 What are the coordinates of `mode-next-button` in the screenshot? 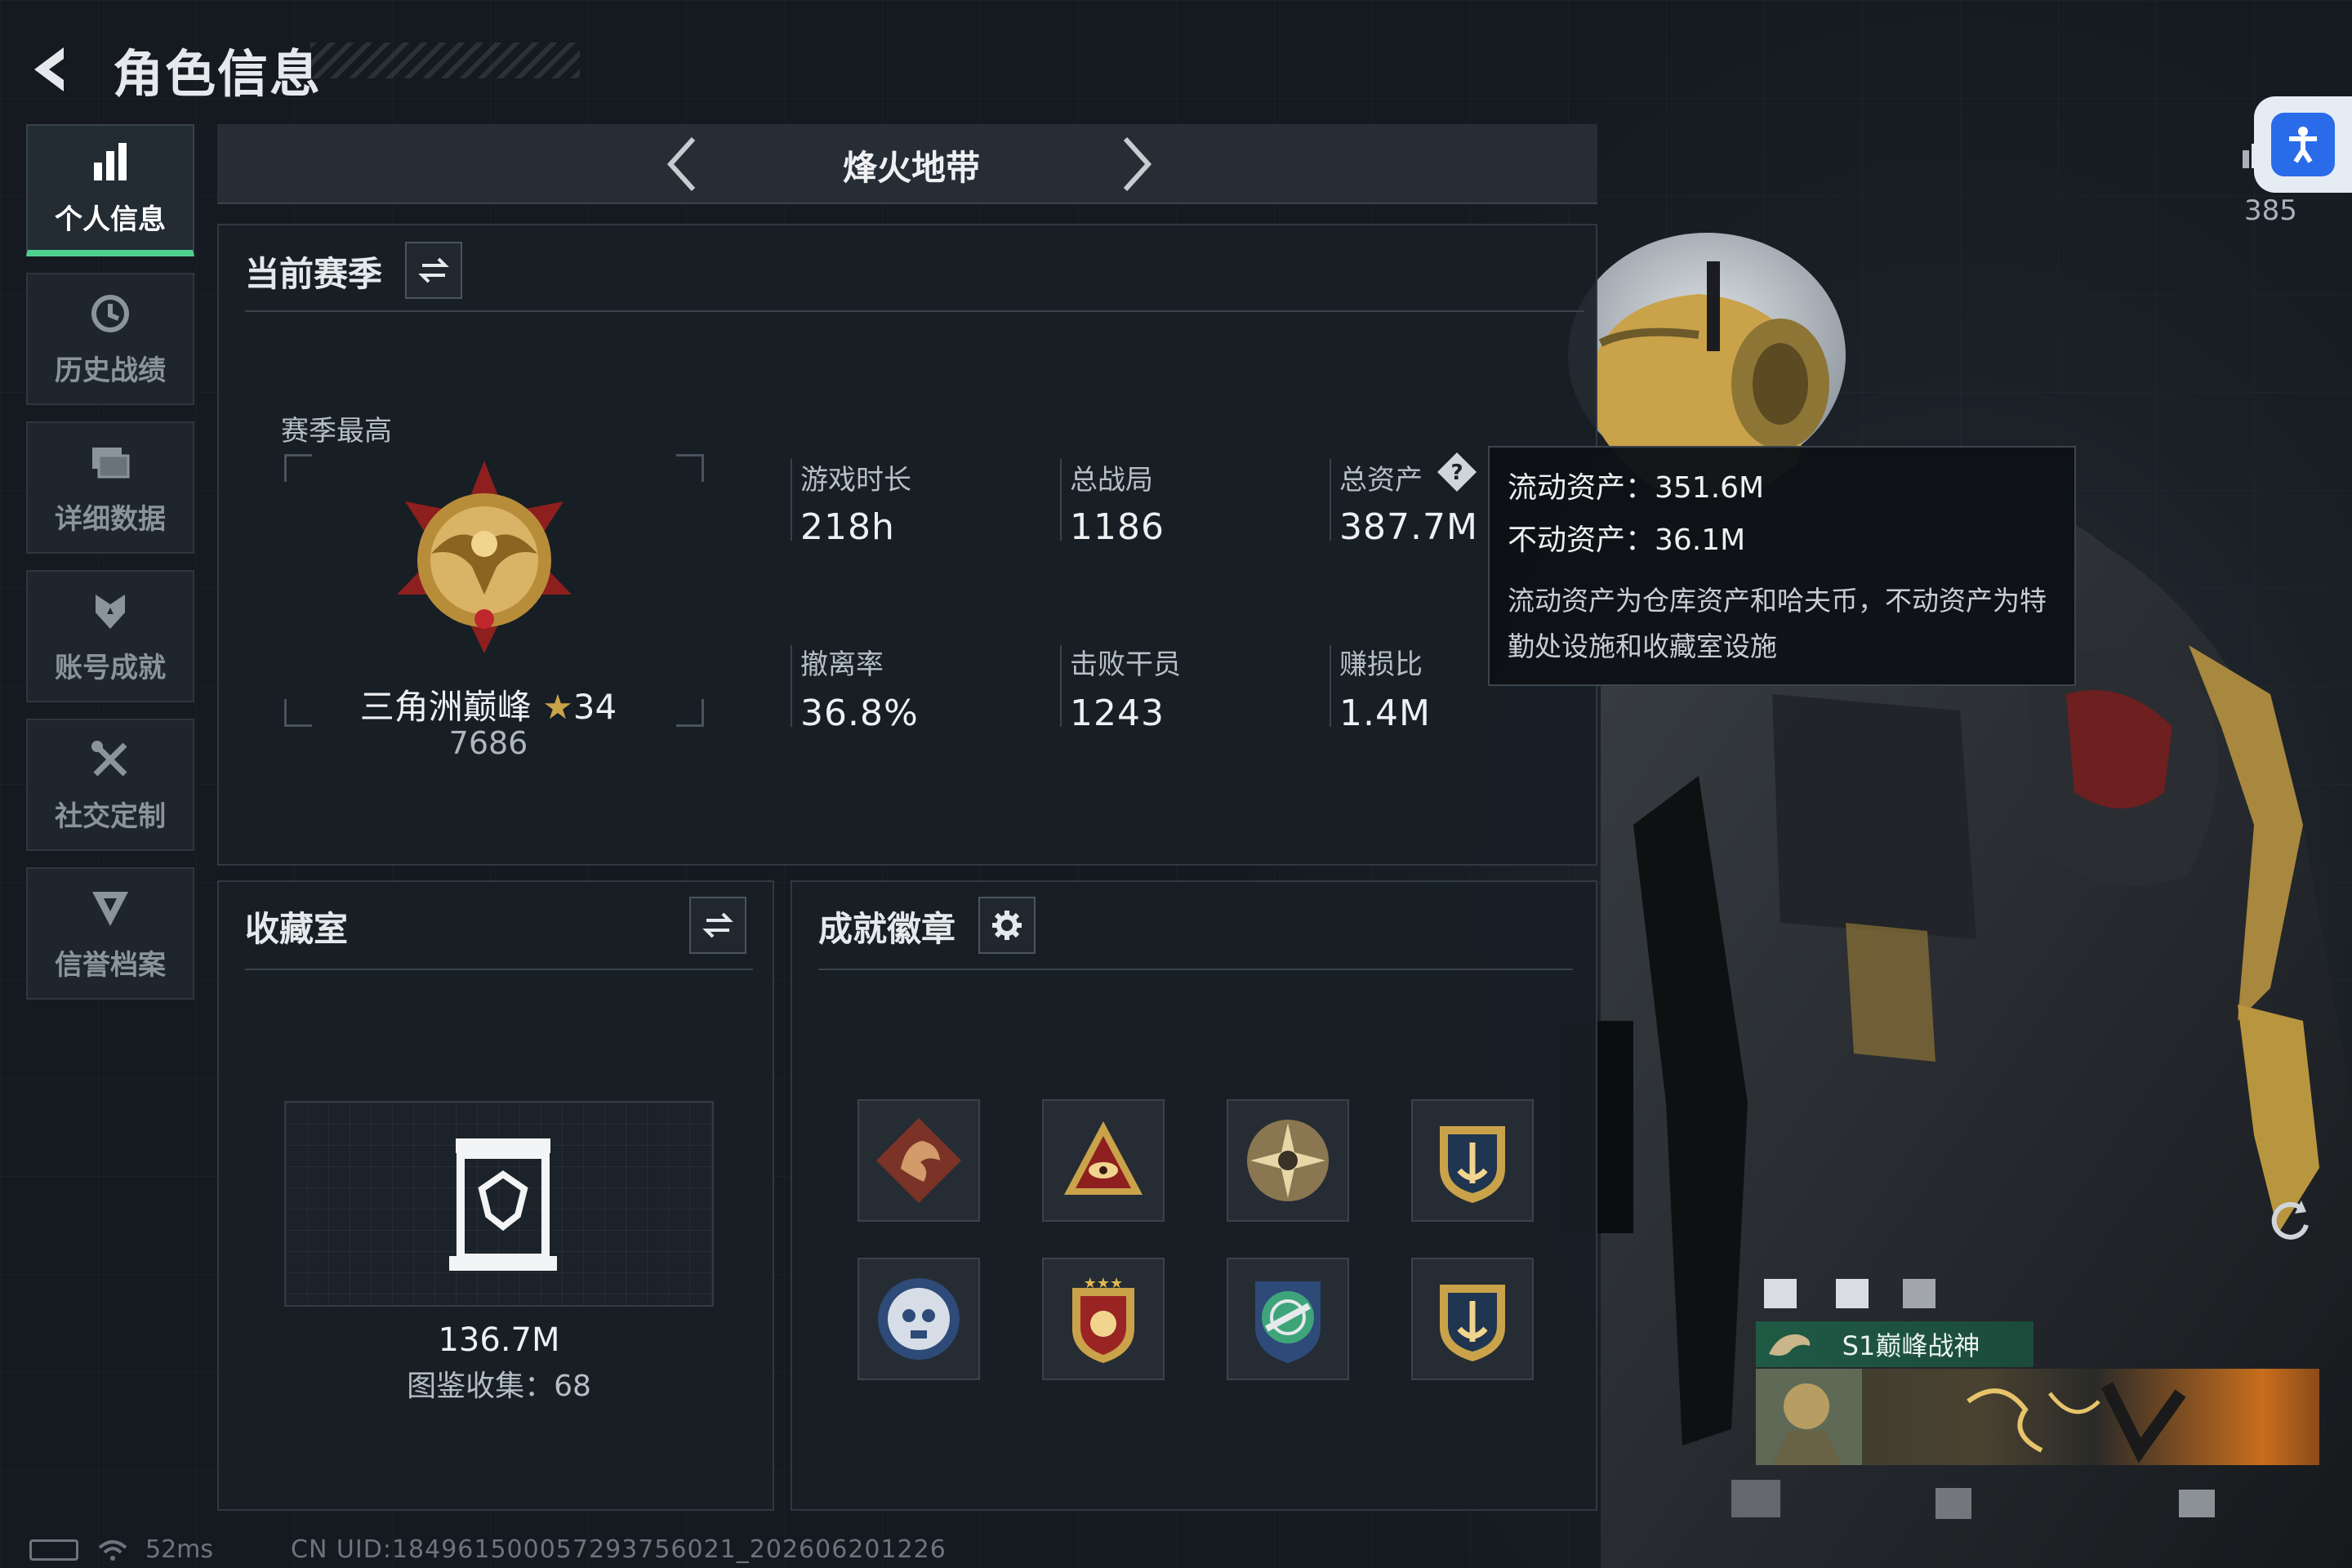 It's located at (1136, 164).